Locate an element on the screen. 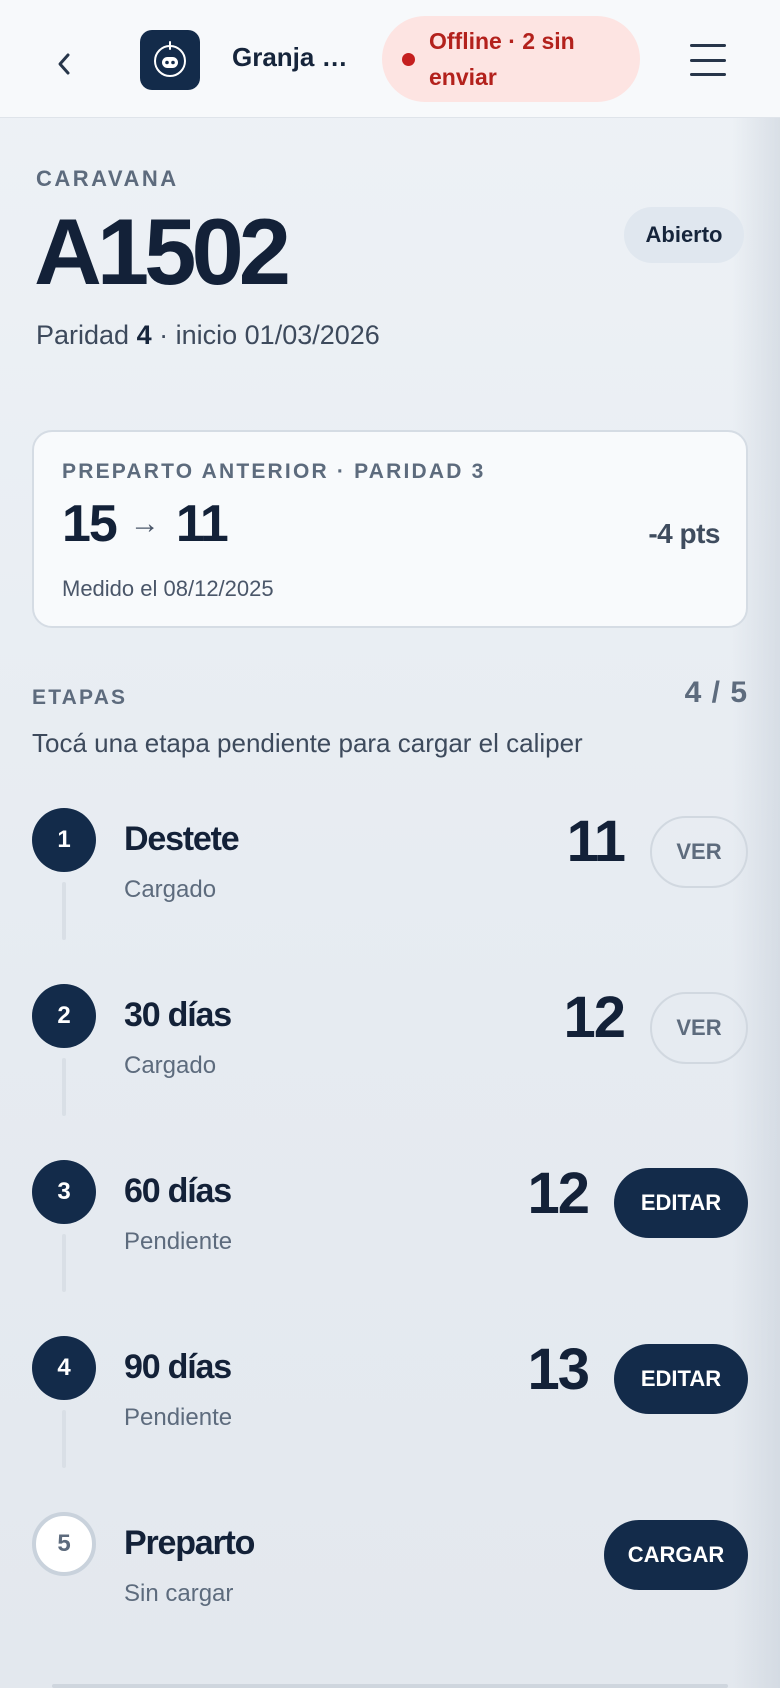 The height and width of the screenshot is (1688, 780). status-badge: Abierto is located at coordinates (684, 235).